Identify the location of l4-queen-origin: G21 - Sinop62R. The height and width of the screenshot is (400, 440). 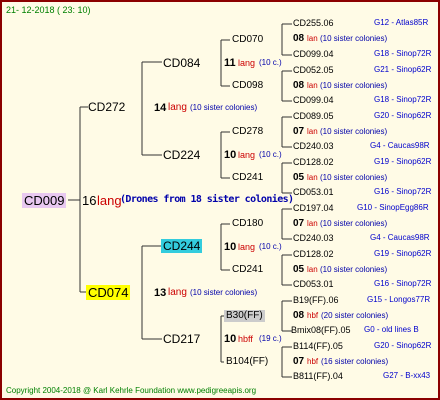
(403, 69).